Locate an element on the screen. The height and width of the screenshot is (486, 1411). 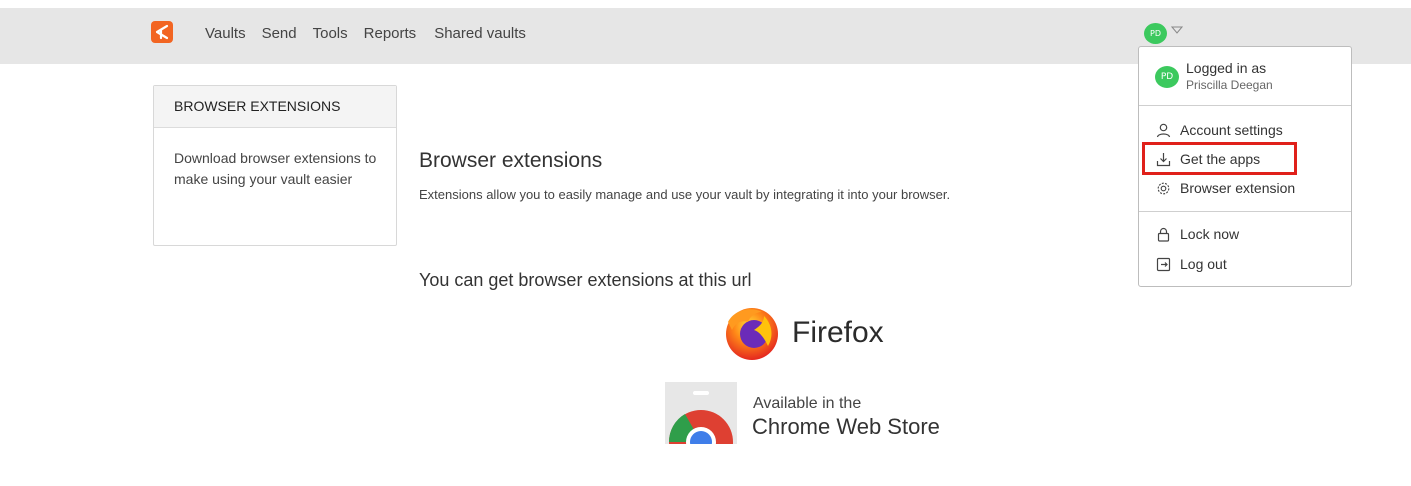
user-info: PD Logged in as Priscilla Deegan is located at coordinates (1245, 76).